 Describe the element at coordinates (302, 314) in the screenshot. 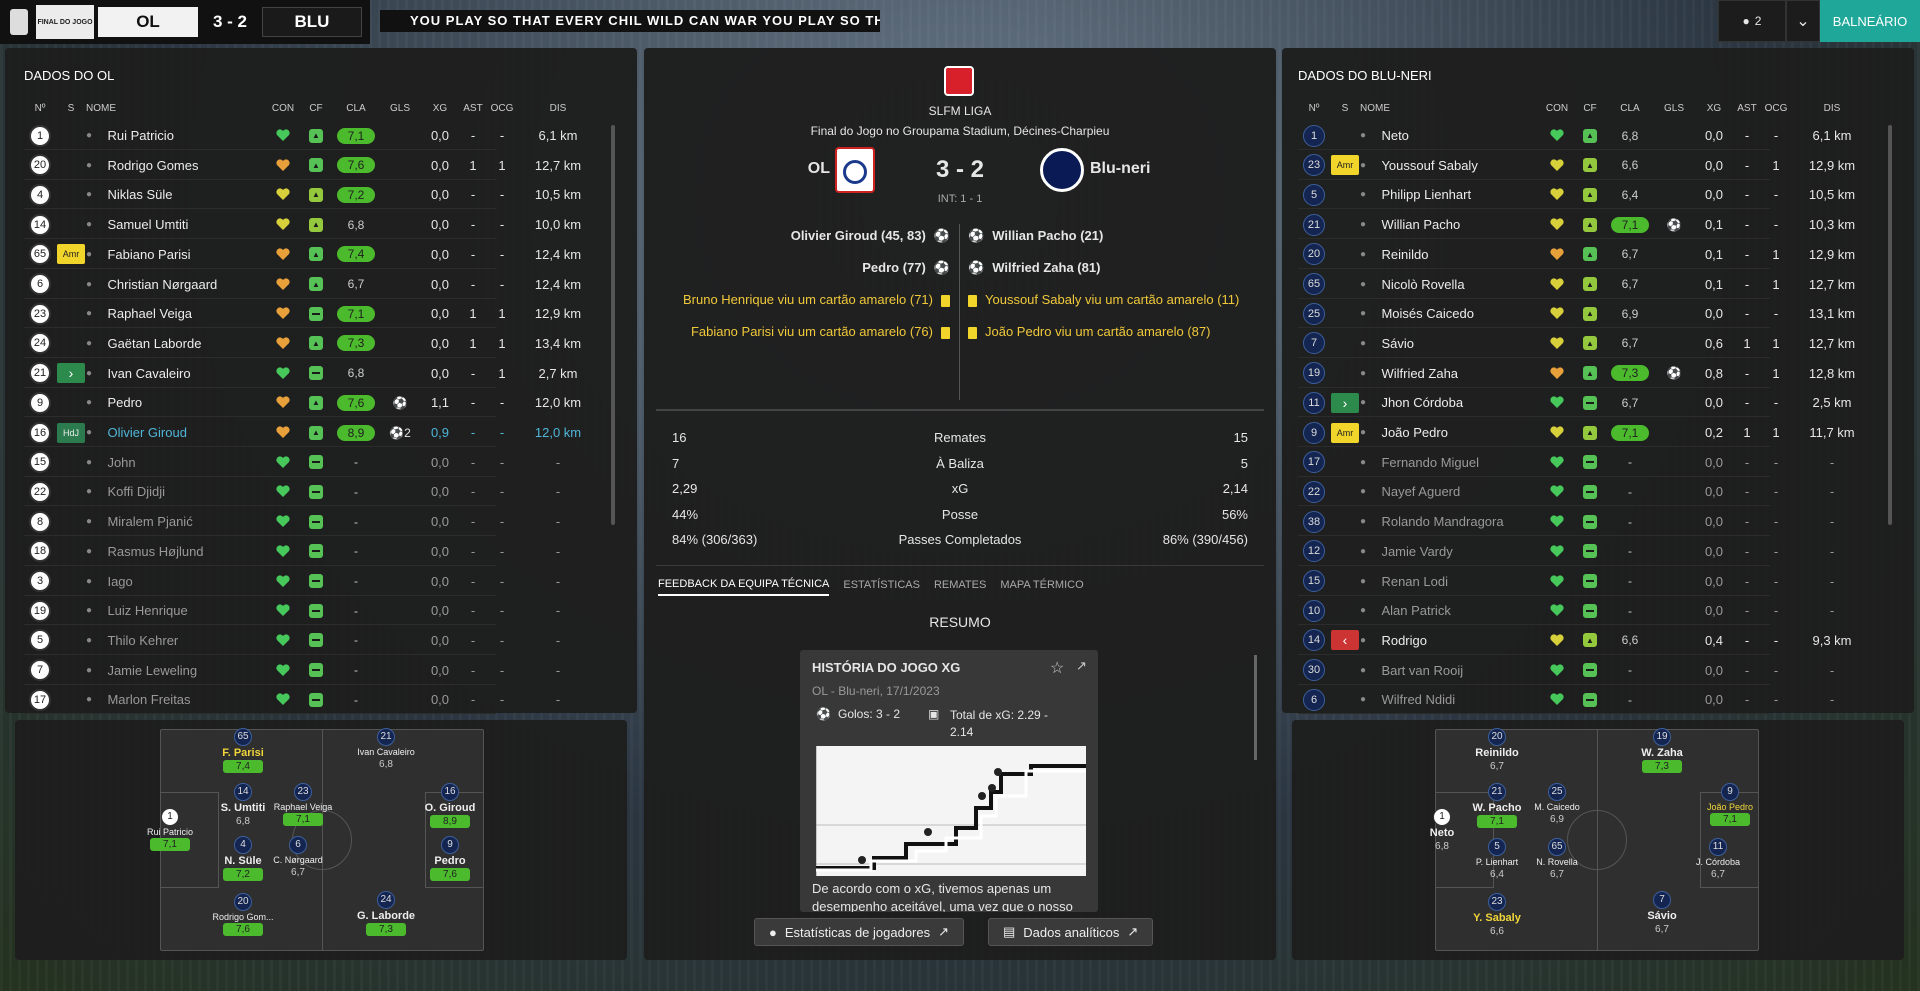

I see `player-row: 23 ● Raphael Veiga 7,1 0,0 1 1 12,9 km` at that location.